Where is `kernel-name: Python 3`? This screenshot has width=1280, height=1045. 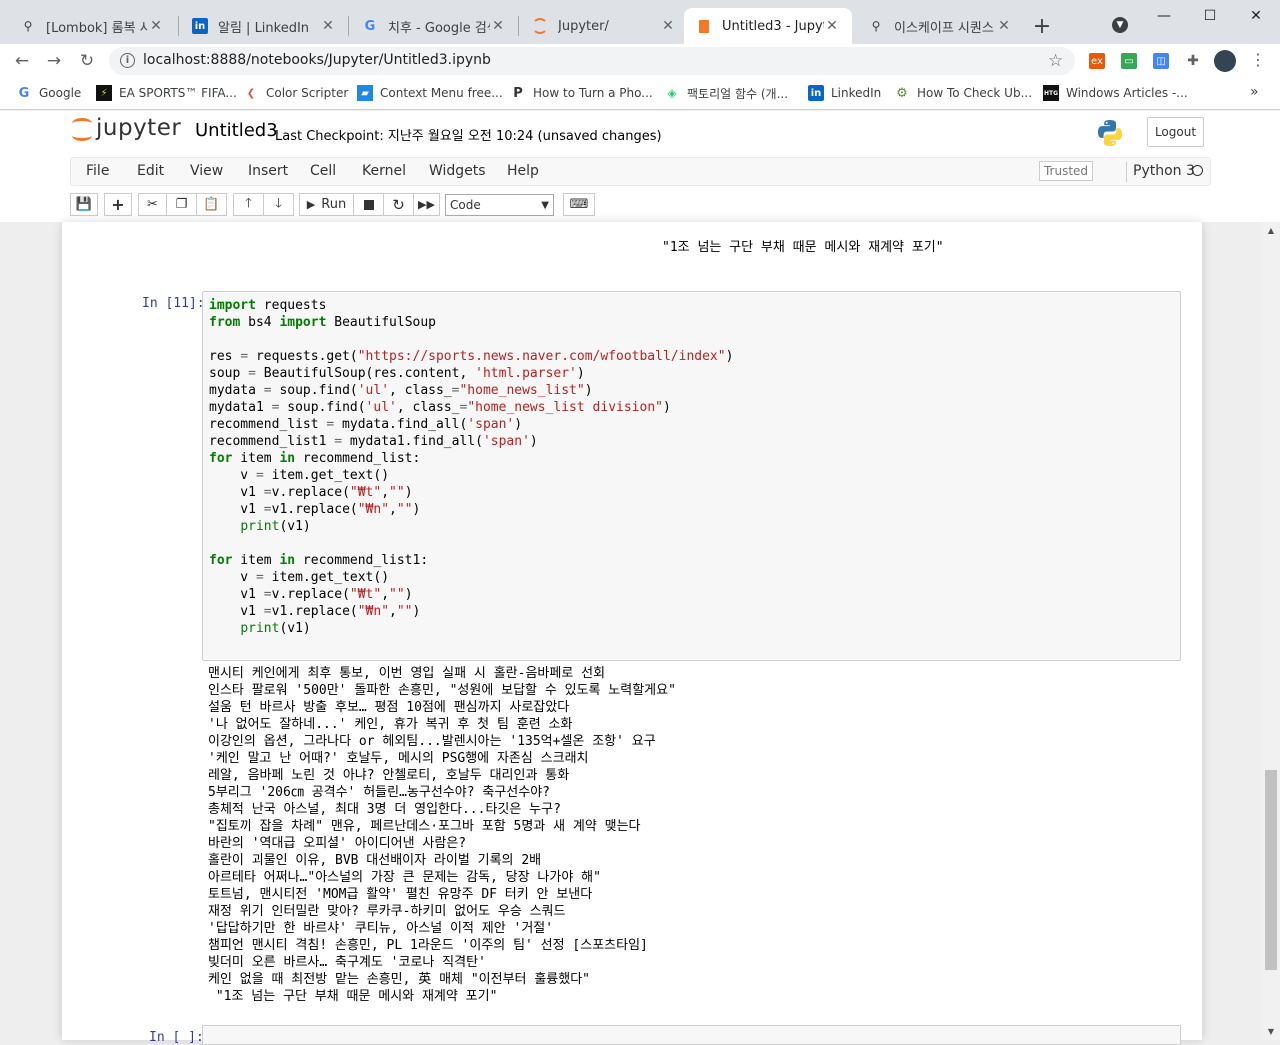 kernel-name: Python 3 is located at coordinates (1164, 171).